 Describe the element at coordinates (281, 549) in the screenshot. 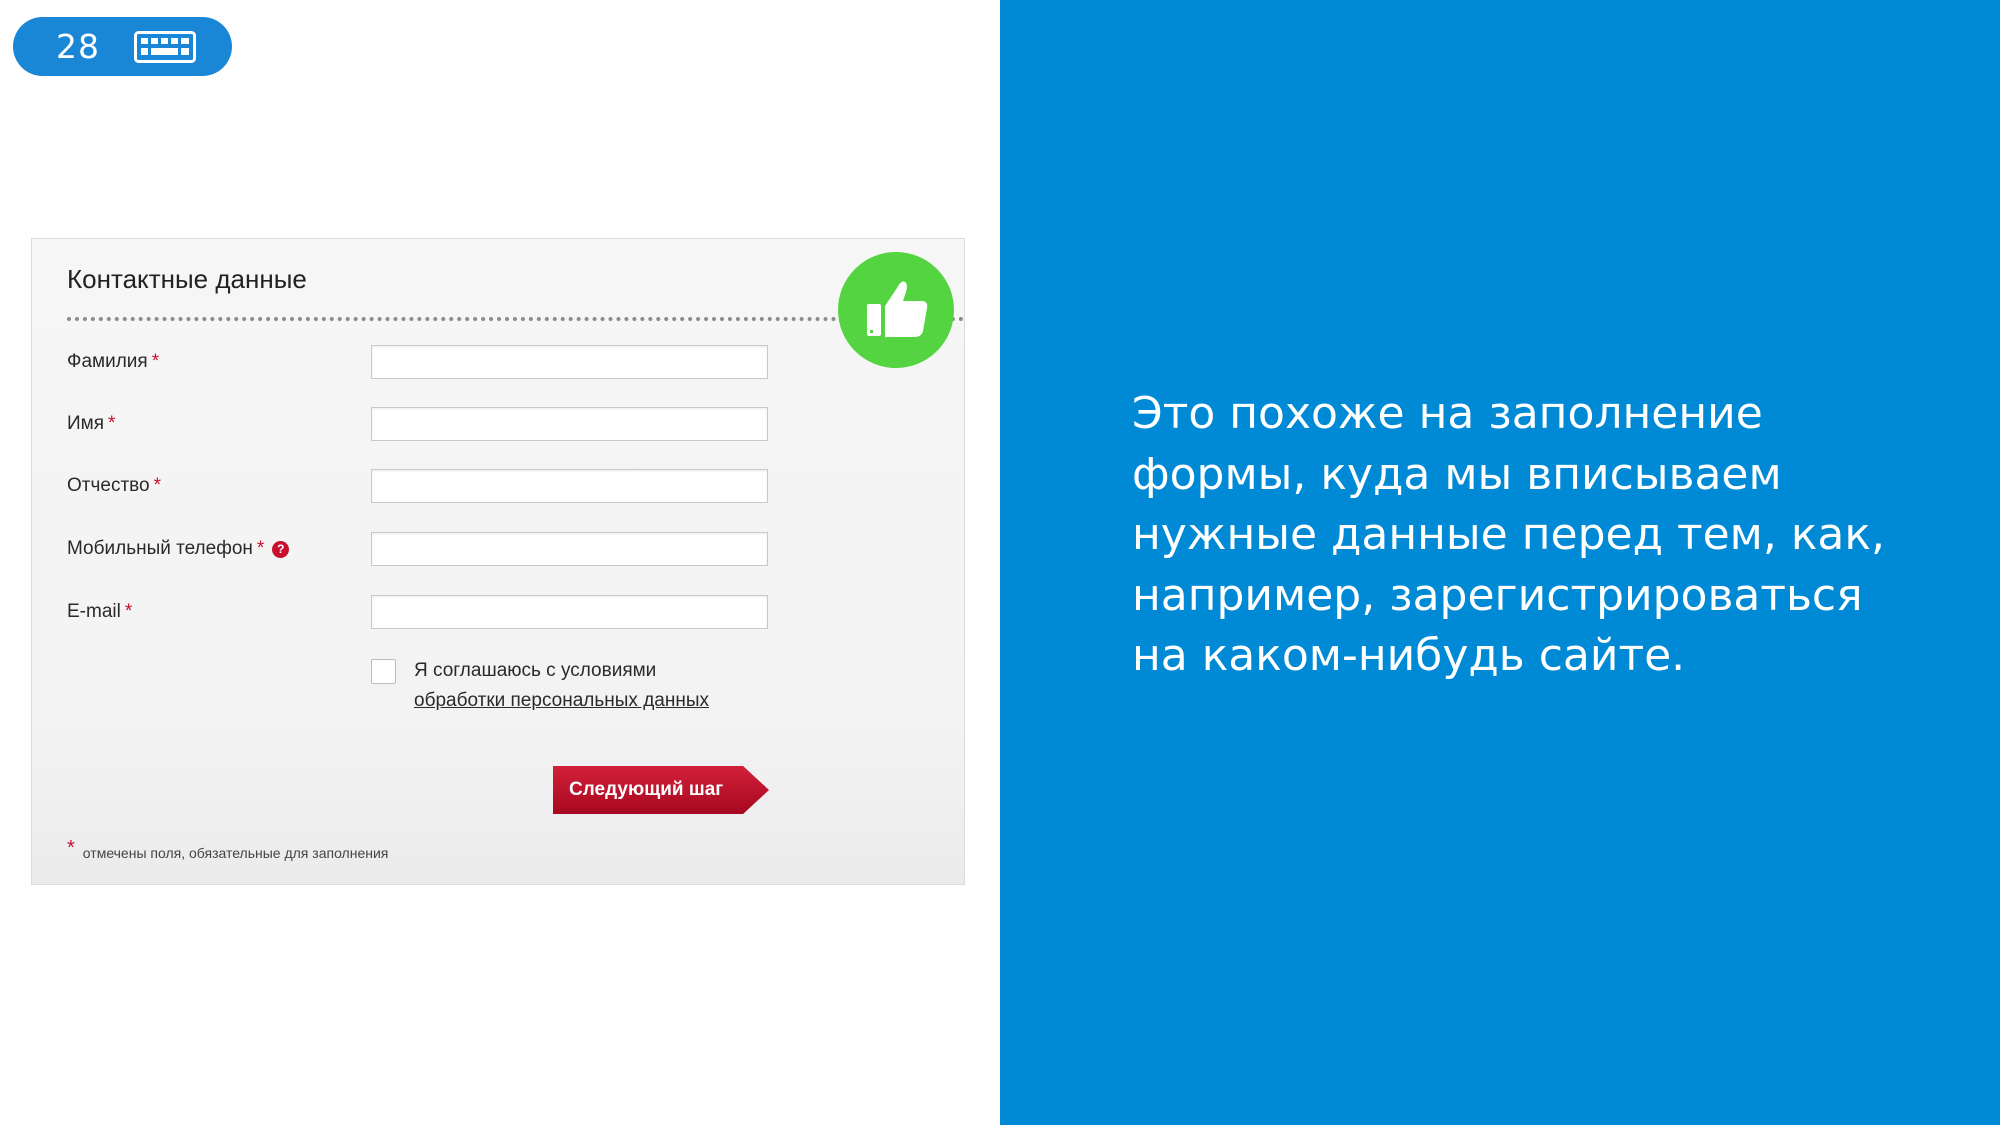

I see `help-icon: ?` at that location.